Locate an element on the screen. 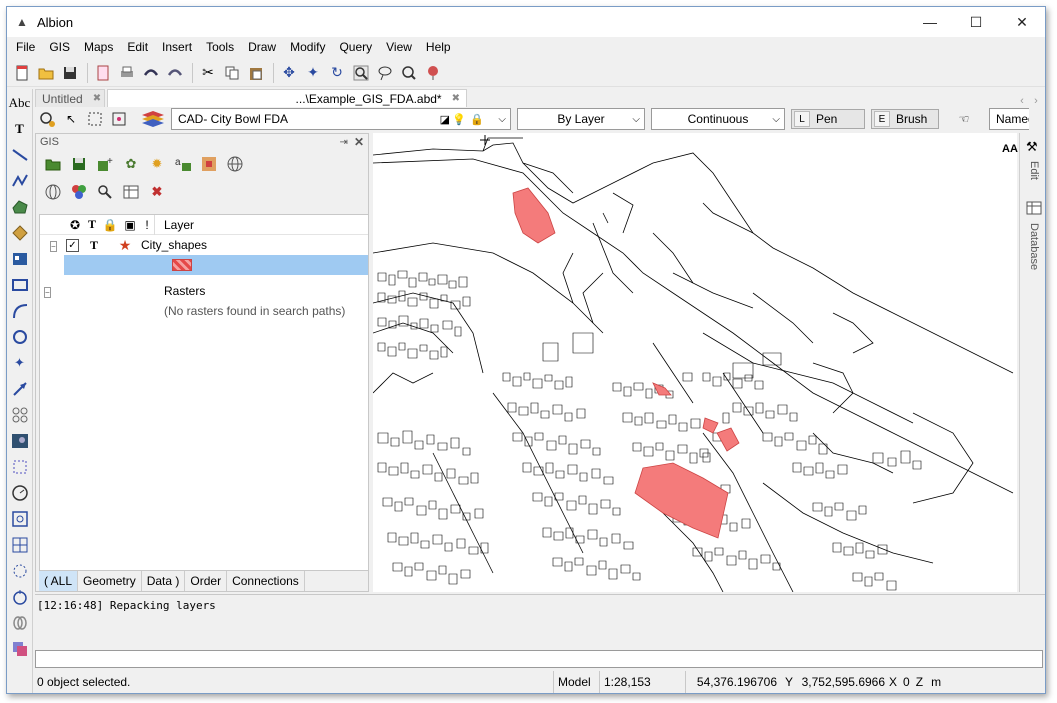  layer-visibility-icon: ◪ is located at coordinates (445, 119).